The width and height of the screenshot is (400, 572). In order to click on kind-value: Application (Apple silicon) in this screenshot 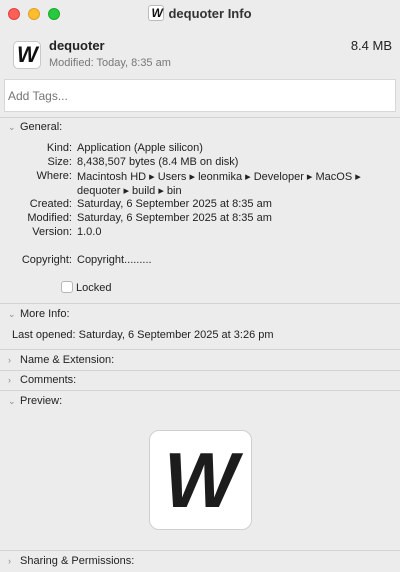, I will do `click(140, 148)`.